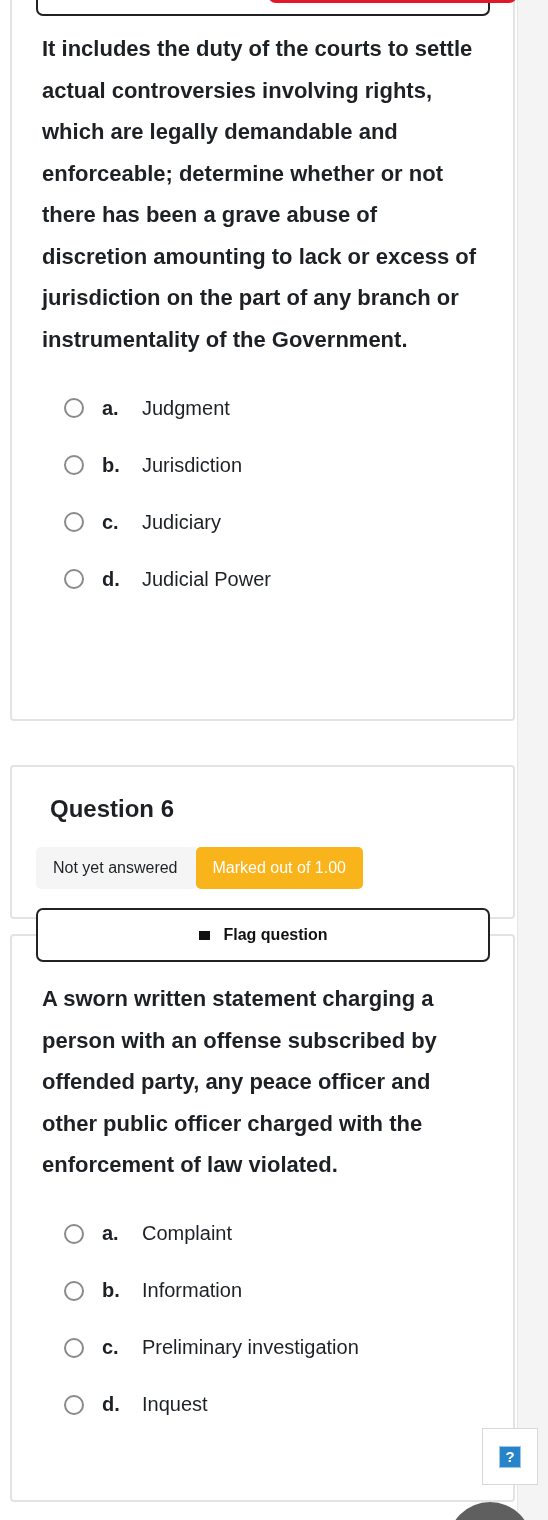  I want to click on option-text: Preliminary investigation, so click(250, 1347).